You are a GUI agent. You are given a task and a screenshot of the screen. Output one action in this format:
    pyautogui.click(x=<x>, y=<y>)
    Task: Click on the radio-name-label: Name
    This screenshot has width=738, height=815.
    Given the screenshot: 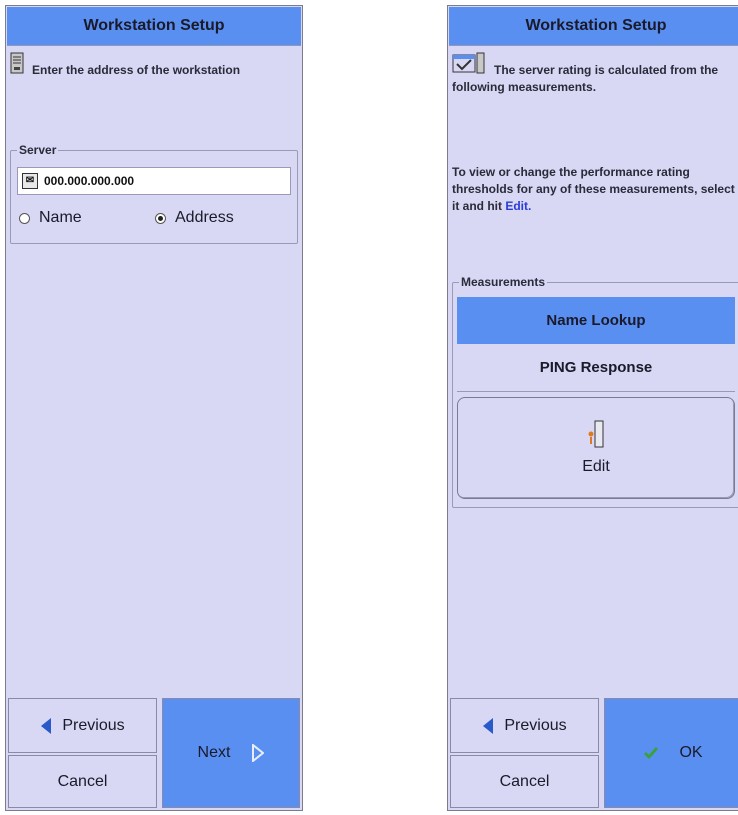 What is the action you would take?
    pyautogui.click(x=60, y=217)
    